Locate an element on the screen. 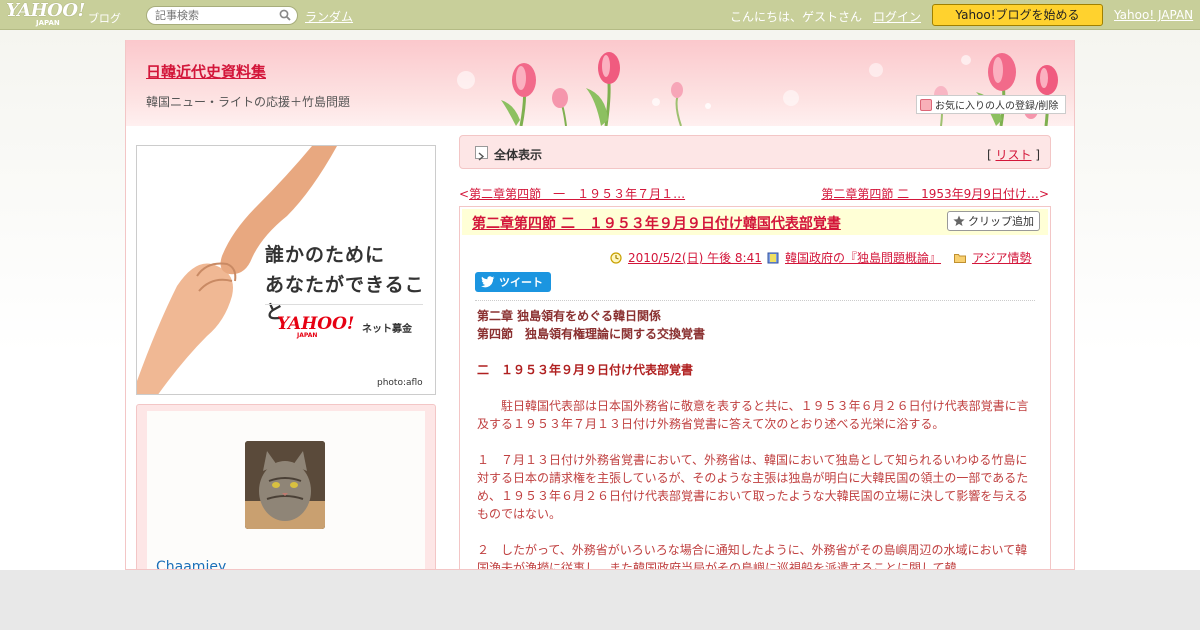 The image size is (1200, 630). search-icon is located at coordinates (285, 15).